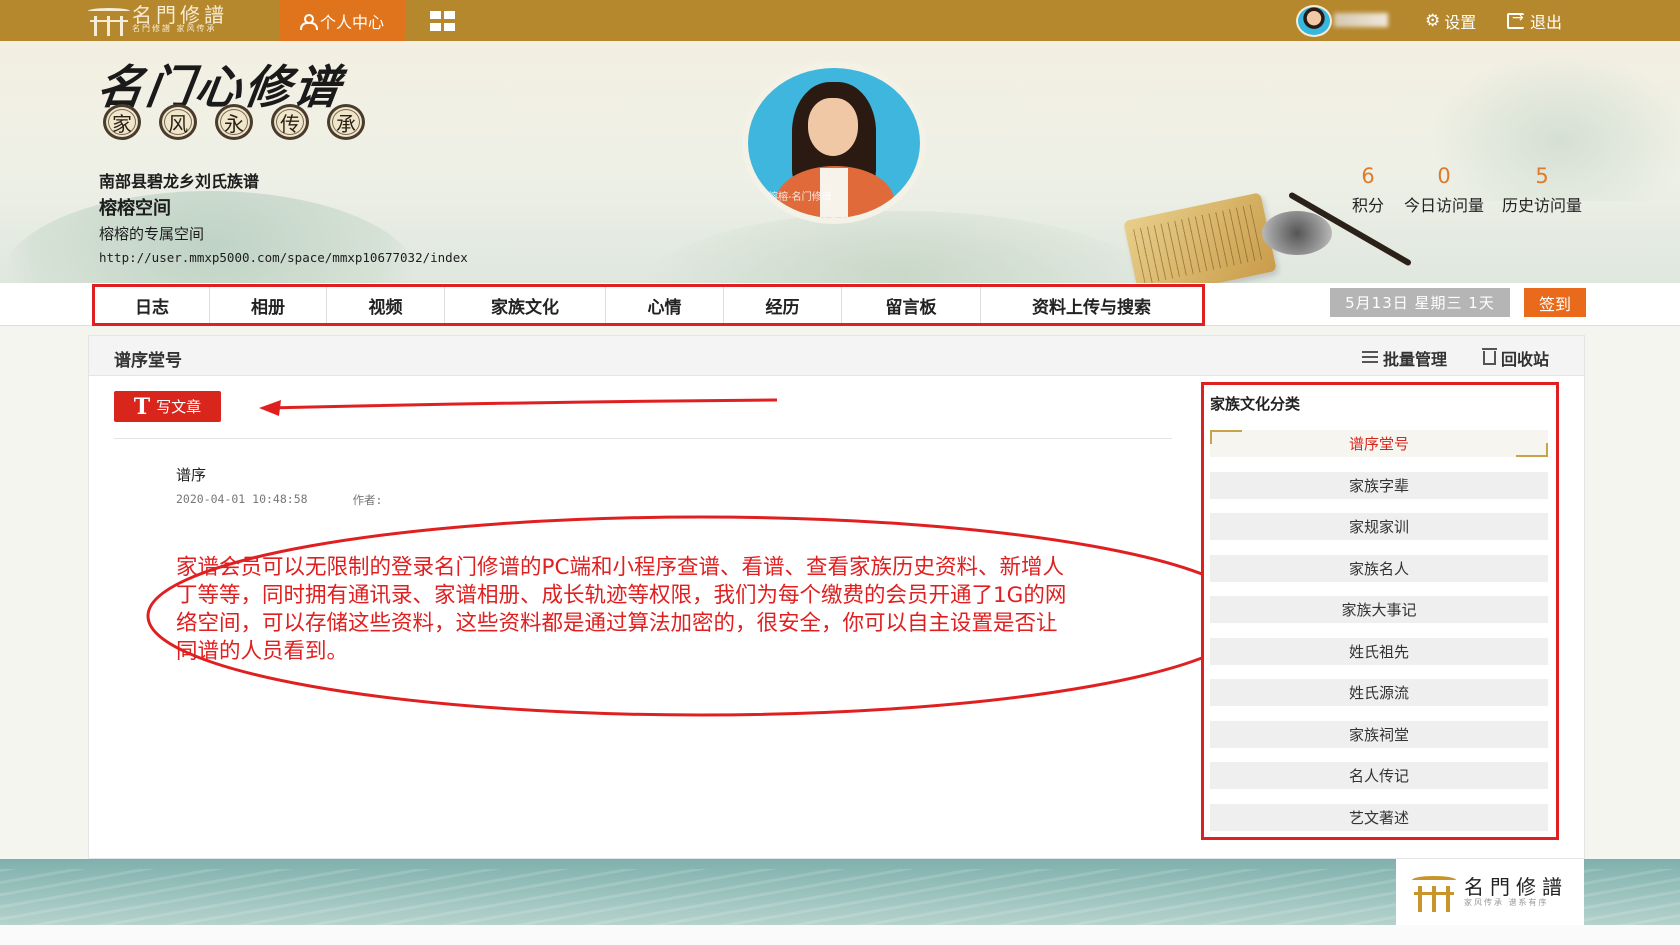 The height and width of the screenshot is (945, 1680). What do you see at coordinates (290, 122) in the screenshot?
I see `motto-char: 传` at bounding box center [290, 122].